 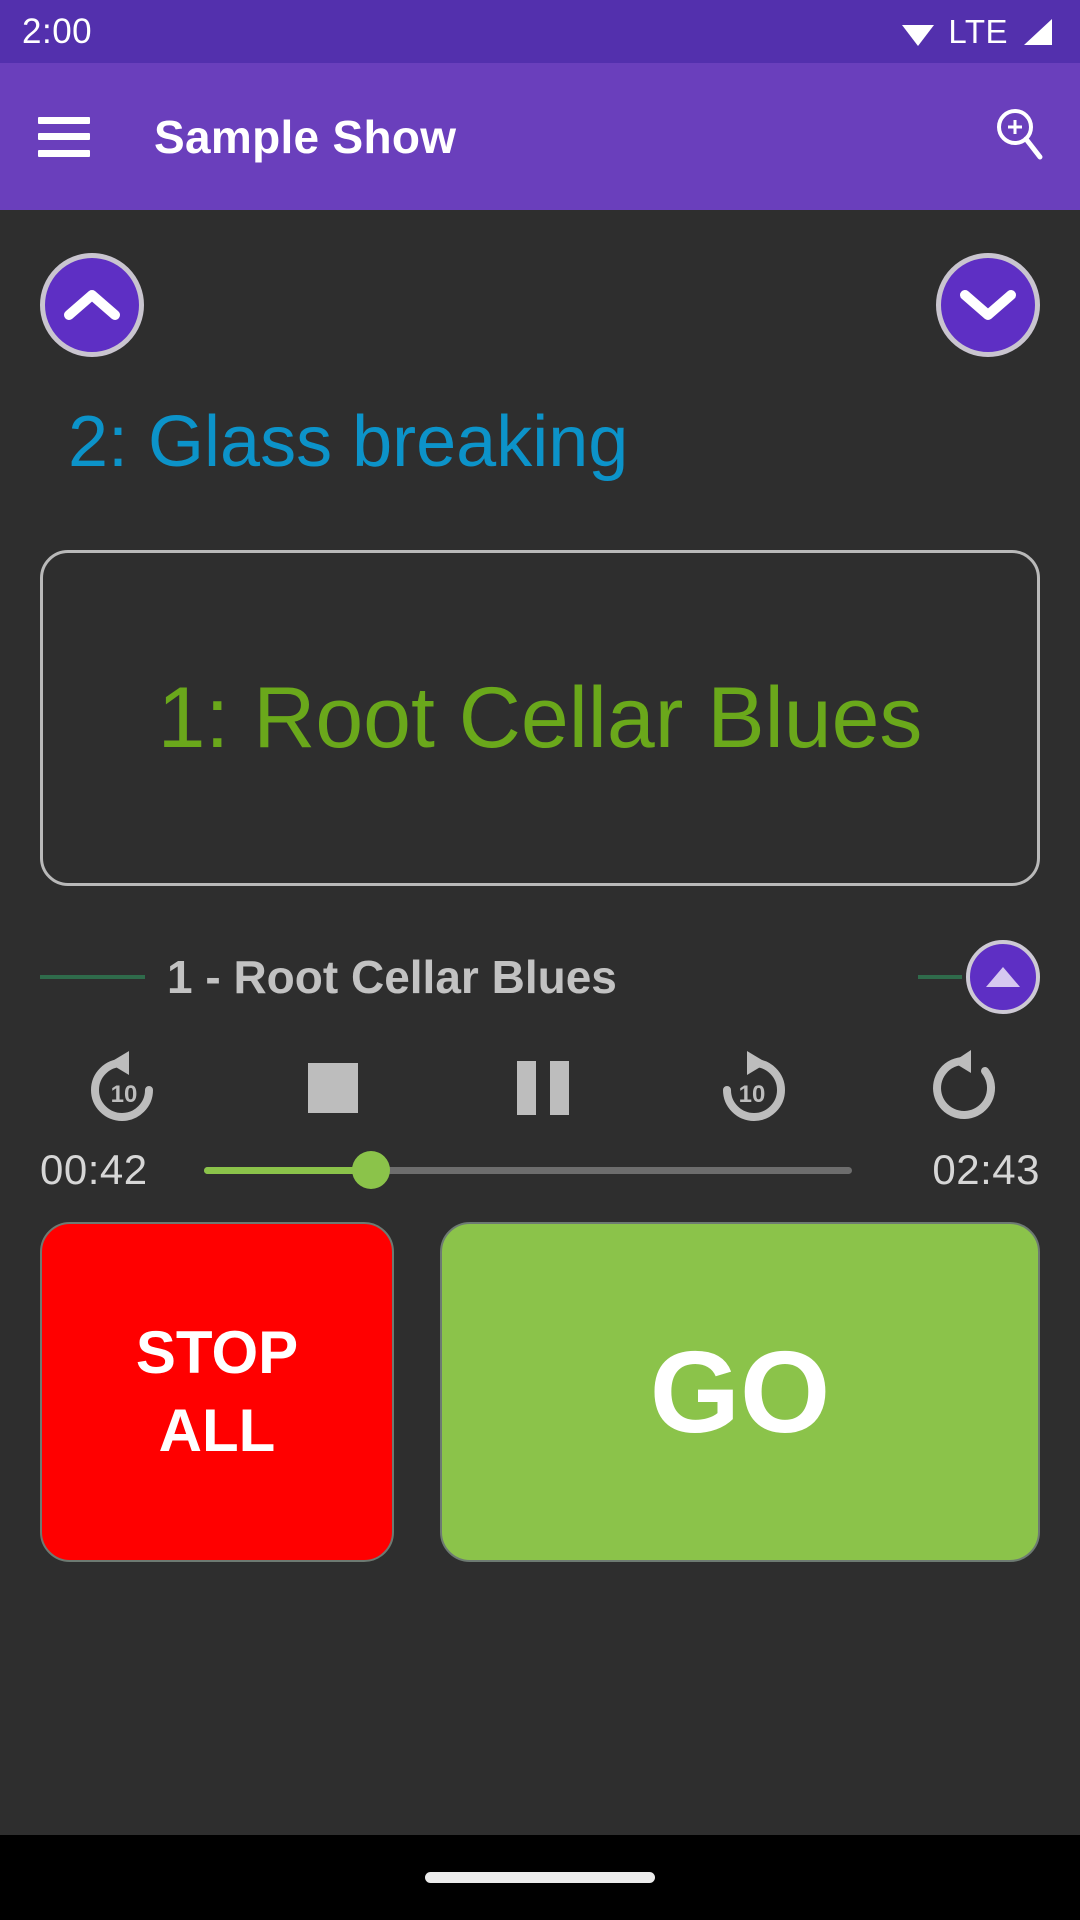 I want to click on cue-navigation-row, so click(x=540, y=305).